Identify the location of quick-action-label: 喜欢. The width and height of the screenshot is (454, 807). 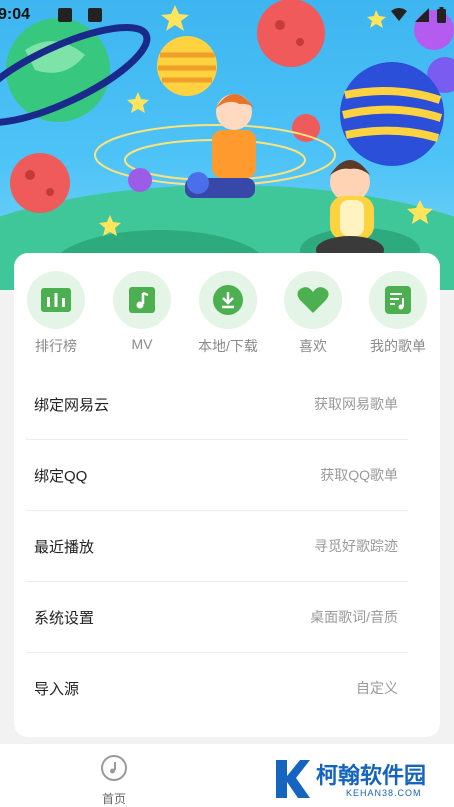
(313, 346).